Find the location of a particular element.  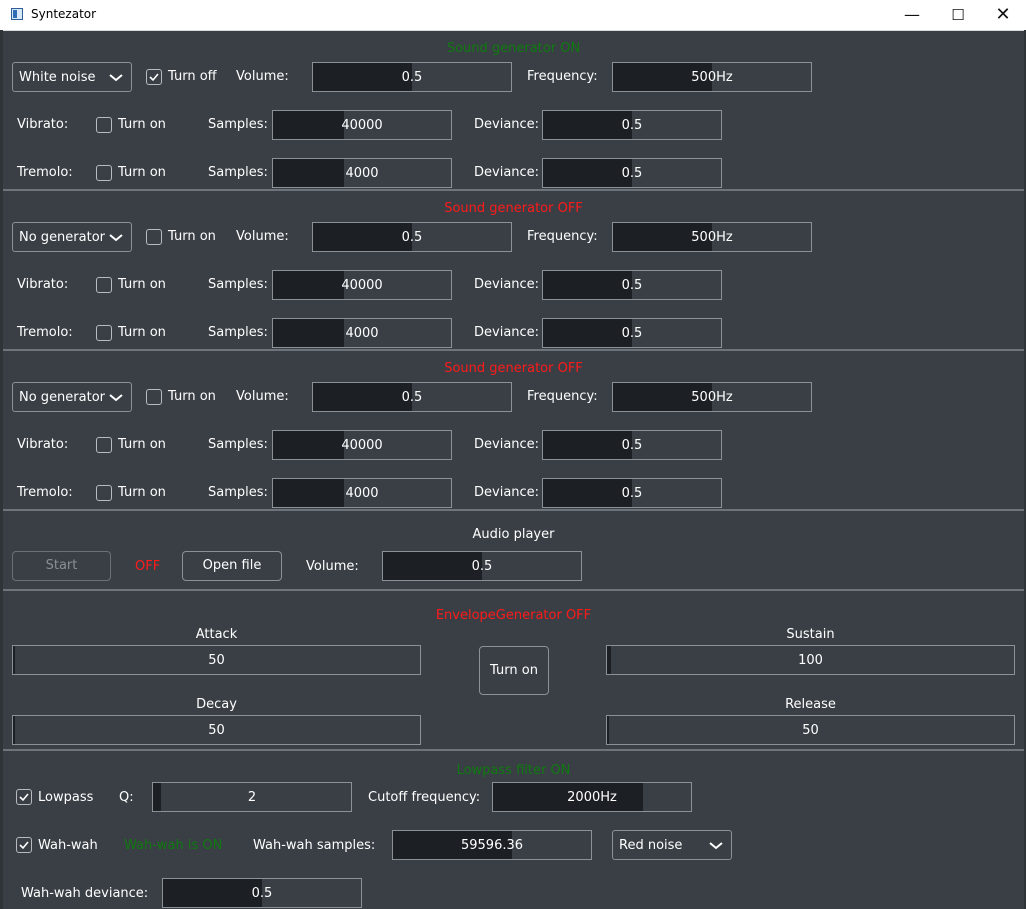

decay-slider: 50 is located at coordinates (216, 730).